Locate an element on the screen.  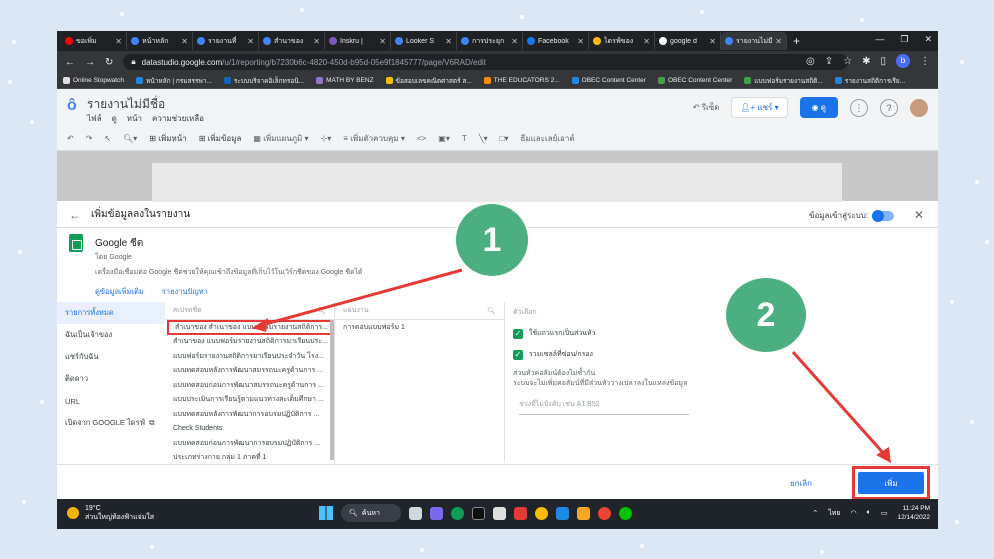
arrow-to-spreadsheet is located at coordinates (362, 297).